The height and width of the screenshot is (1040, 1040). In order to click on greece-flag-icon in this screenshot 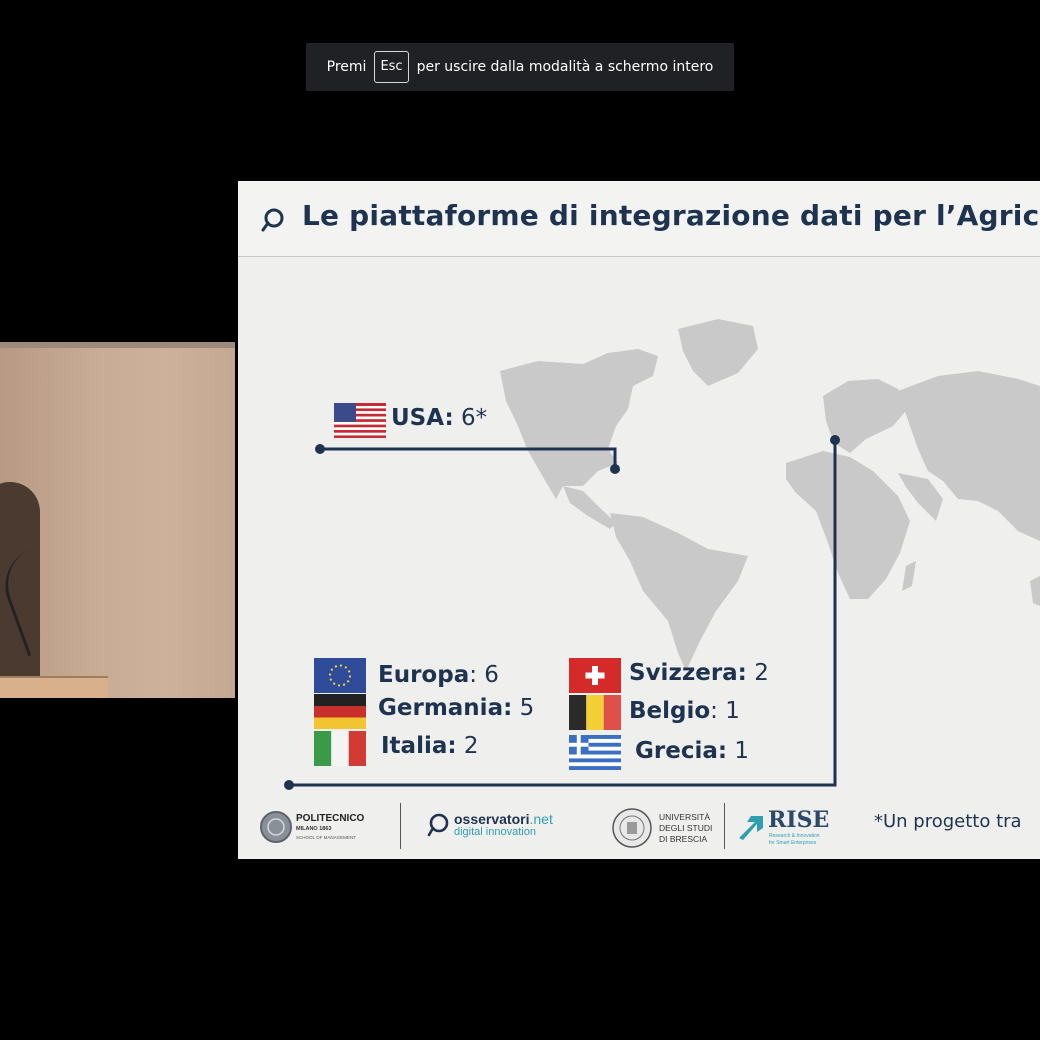, I will do `click(595, 752)`.